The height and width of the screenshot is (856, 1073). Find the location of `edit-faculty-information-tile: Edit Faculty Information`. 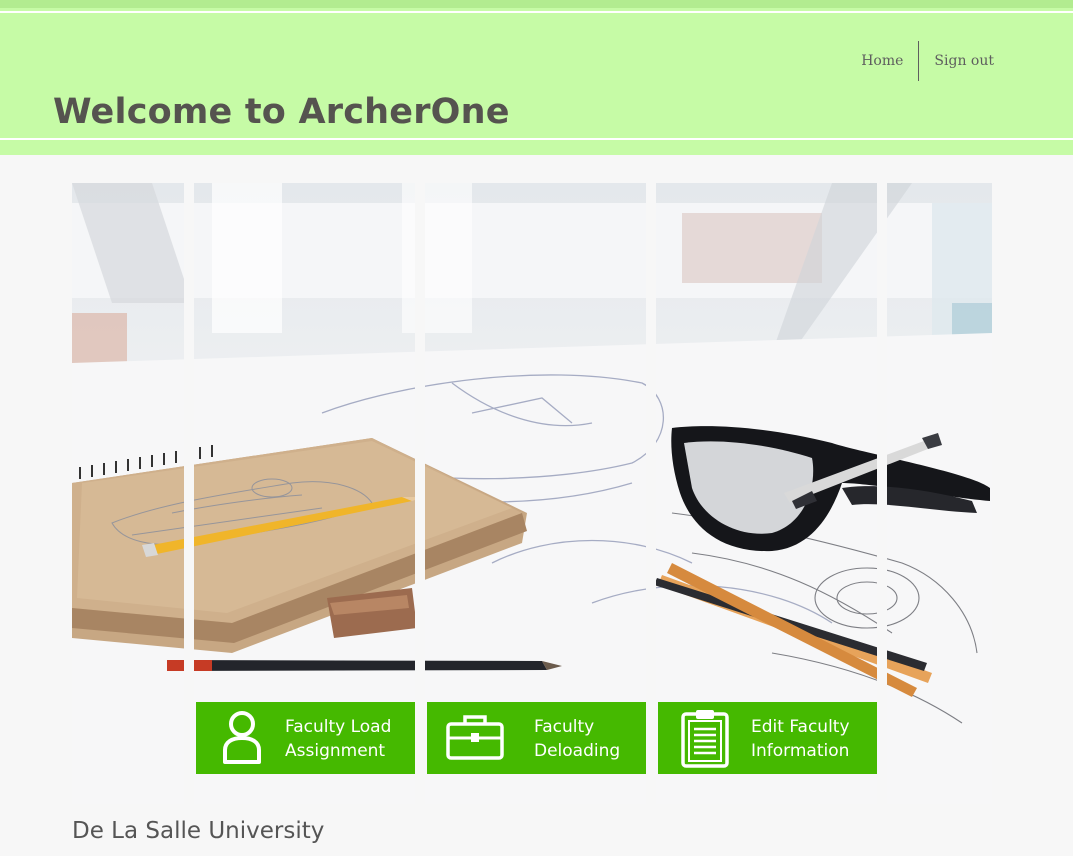

edit-faculty-information-tile: Edit Faculty Information is located at coordinates (767, 738).